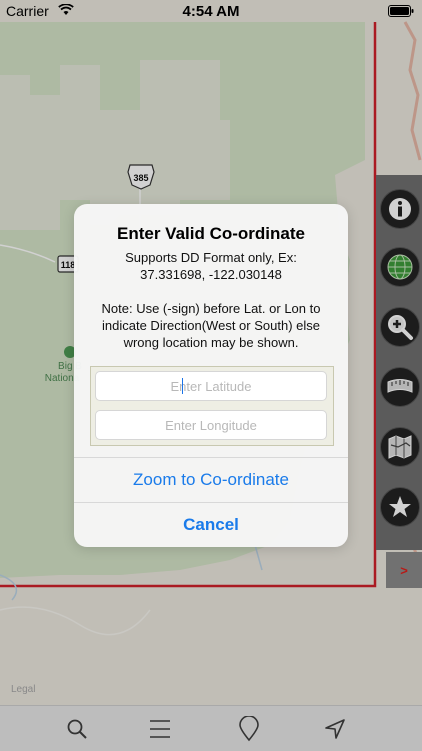 The width and height of the screenshot is (422, 751). Describe the element at coordinates (211, 425) in the screenshot. I see `longitude-input` at that location.